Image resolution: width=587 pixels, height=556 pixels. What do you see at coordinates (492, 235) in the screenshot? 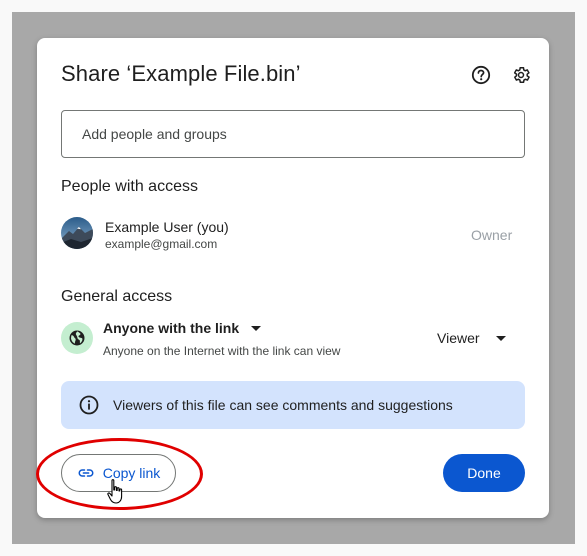
I see `owner-role-label: Owner` at bounding box center [492, 235].